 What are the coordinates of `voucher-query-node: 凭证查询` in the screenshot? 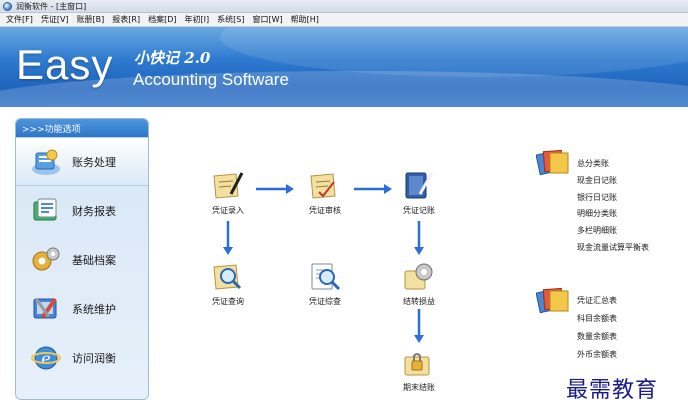 It's located at (228, 284).